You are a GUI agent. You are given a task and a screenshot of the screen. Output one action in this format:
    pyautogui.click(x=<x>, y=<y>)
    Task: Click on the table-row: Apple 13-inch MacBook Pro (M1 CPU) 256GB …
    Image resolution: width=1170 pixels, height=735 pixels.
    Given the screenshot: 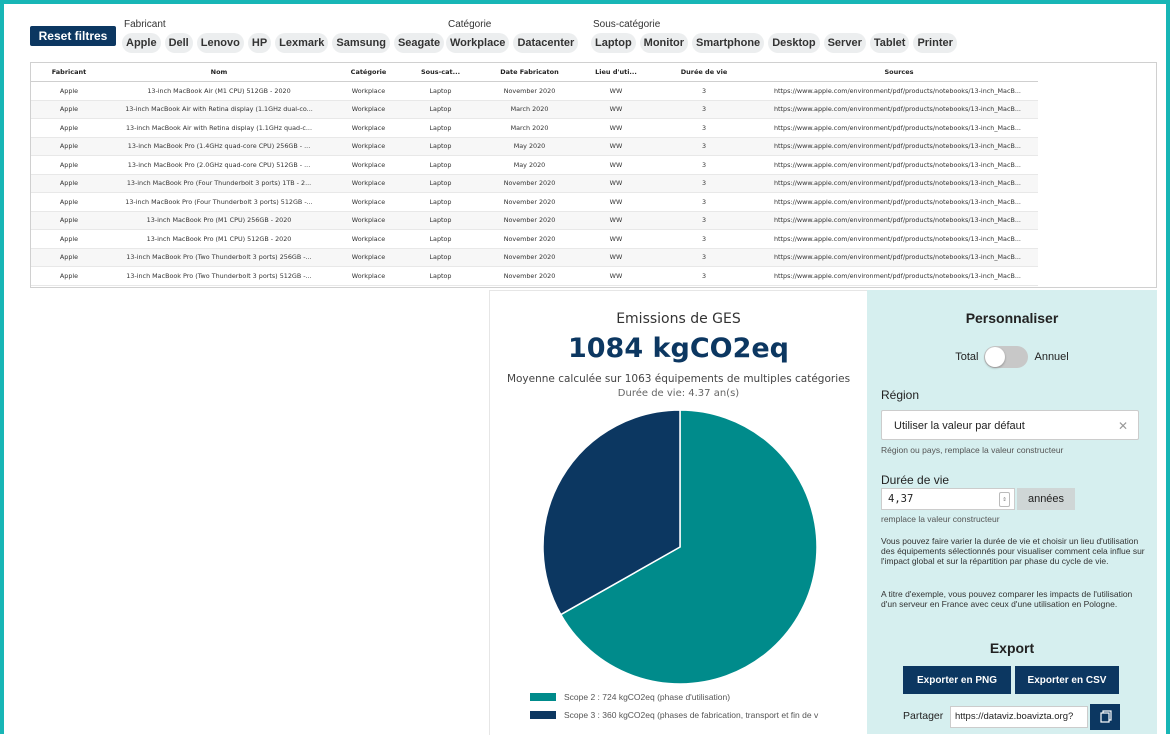 What is the action you would take?
    pyautogui.click(x=534, y=220)
    